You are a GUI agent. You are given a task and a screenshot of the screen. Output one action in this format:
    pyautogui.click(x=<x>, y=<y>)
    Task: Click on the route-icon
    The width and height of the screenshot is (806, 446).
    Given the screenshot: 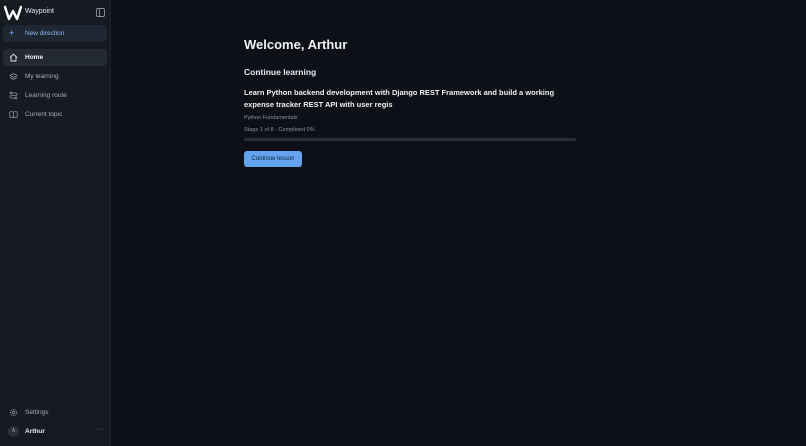 What is the action you would take?
    pyautogui.click(x=13, y=95)
    